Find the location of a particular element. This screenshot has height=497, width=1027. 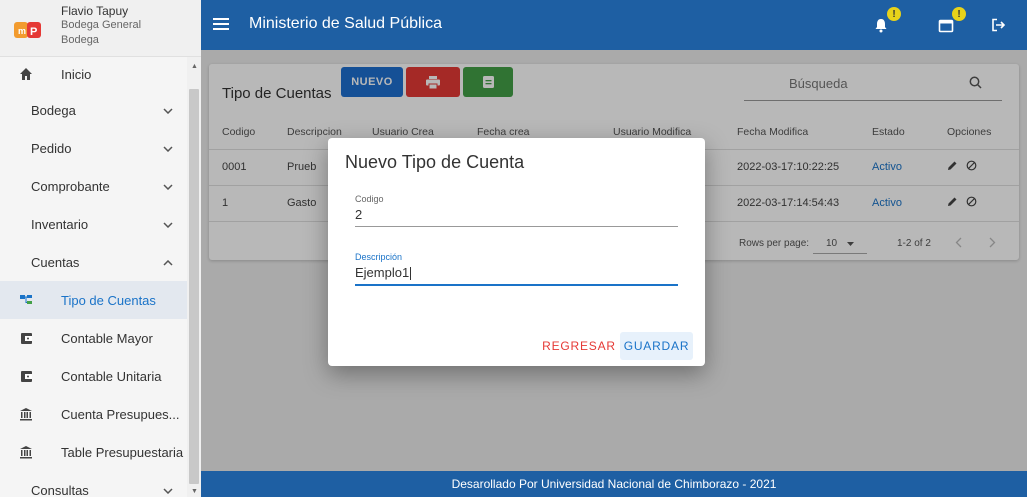

sidebar-item-label: Table Presupuestaria is located at coordinates (122, 452).